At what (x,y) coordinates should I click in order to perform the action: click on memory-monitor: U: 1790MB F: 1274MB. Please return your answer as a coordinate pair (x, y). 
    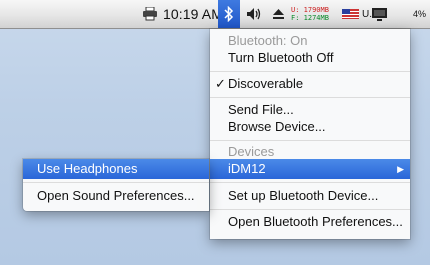
    Looking at the image, I should click on (310, 14).